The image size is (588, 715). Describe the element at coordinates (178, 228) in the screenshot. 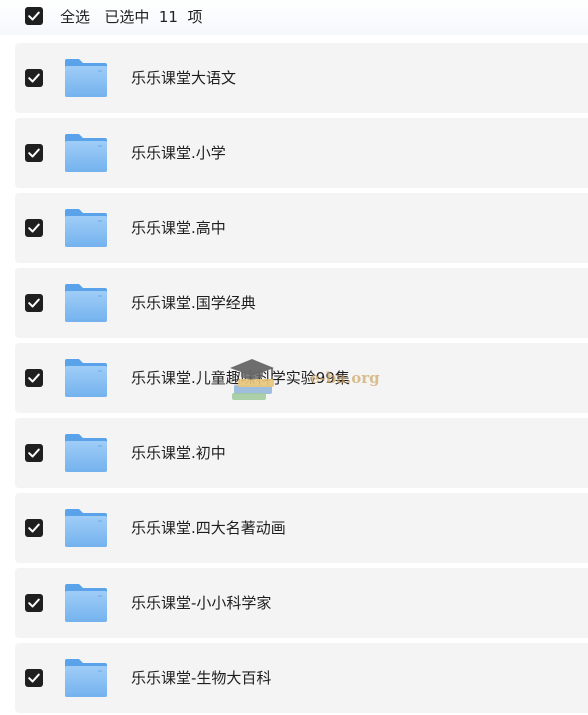

I see `file-name: 乐乐课堂.高中` at that location.